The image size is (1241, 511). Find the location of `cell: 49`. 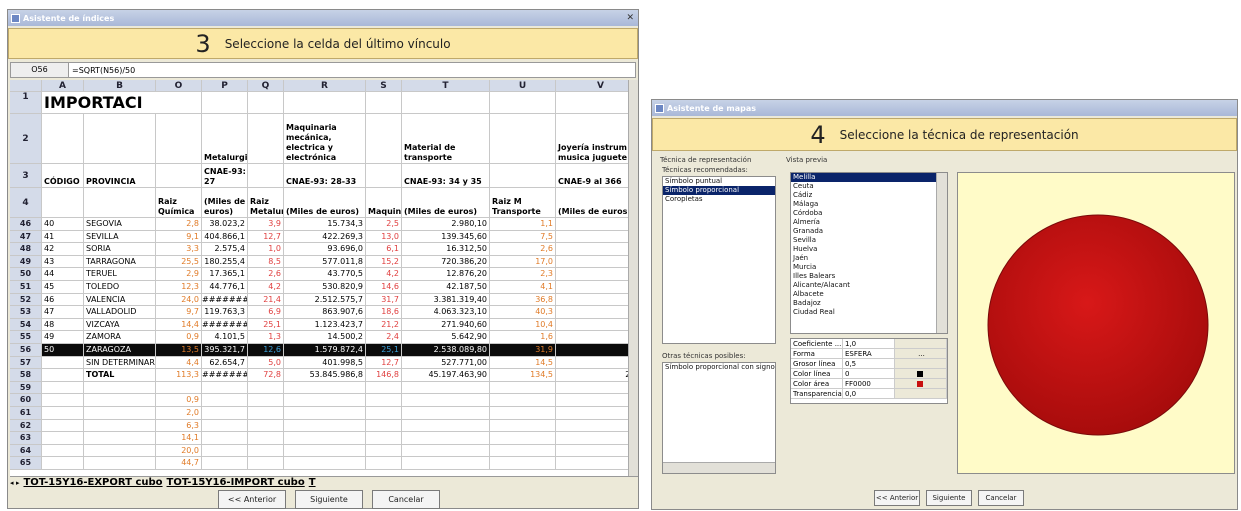

cell: 49 is located at coordinates (63, 337).